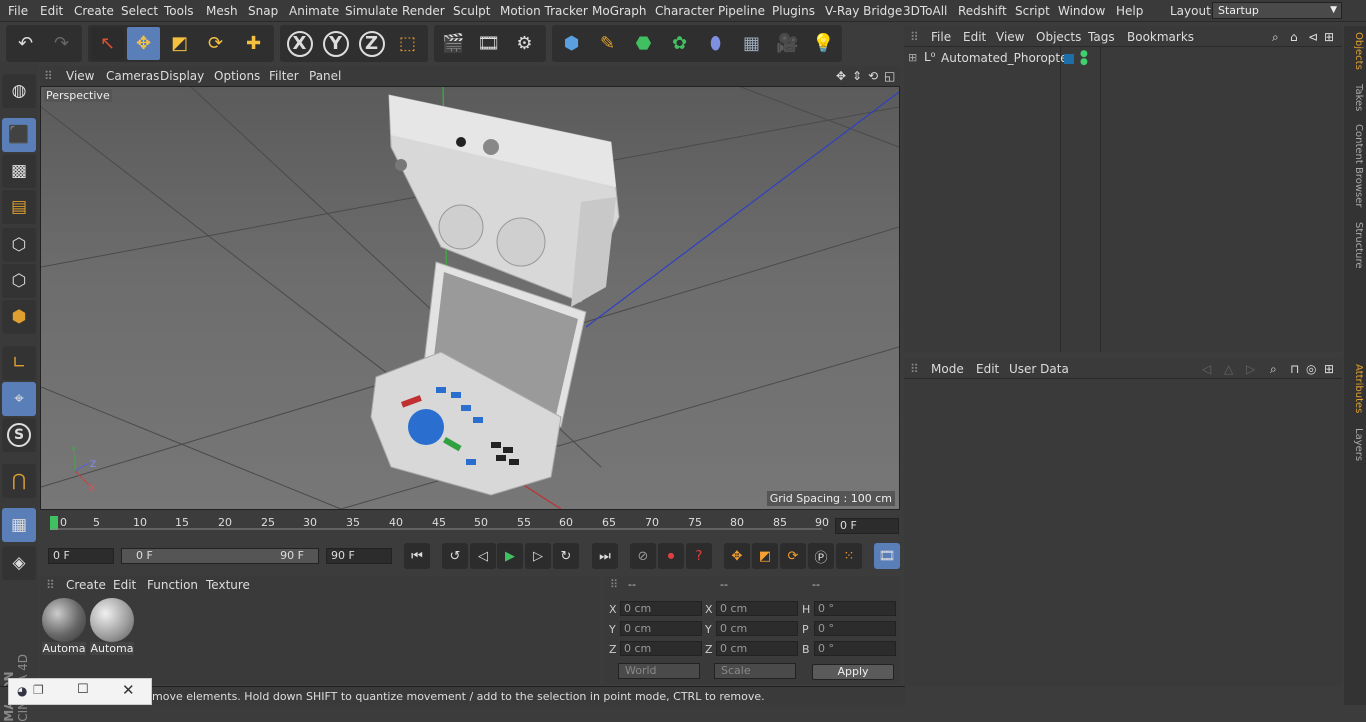  I want to click on material-menu-create: Create, so click(86, 585).